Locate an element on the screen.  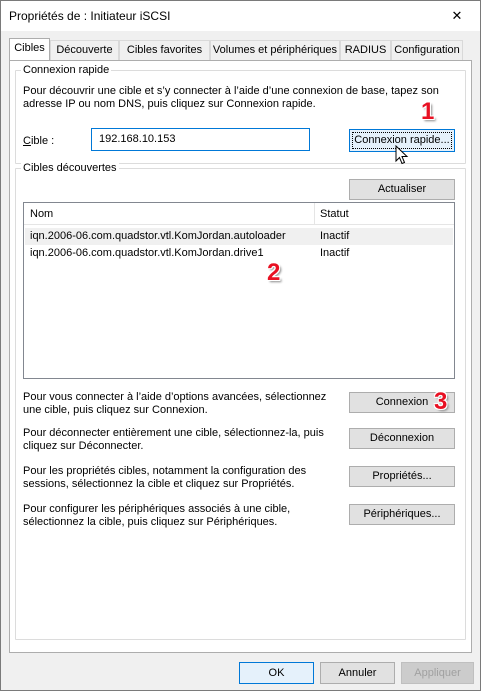
list-header: Nom Statut is located at coordinates (239, 214).